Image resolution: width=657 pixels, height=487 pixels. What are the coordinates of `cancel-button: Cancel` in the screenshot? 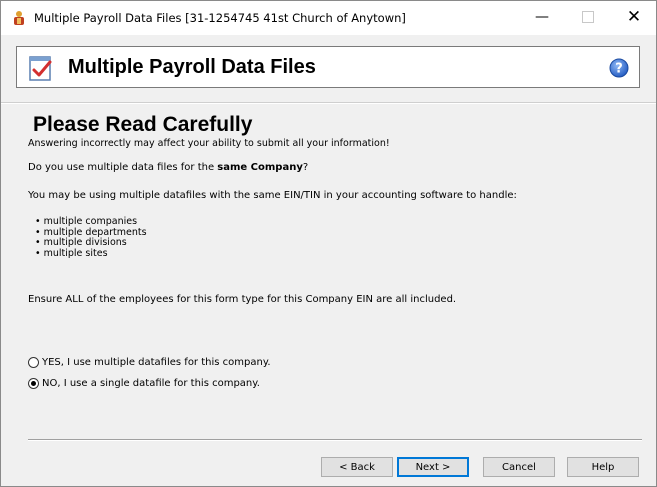 It's located at (519, 467).